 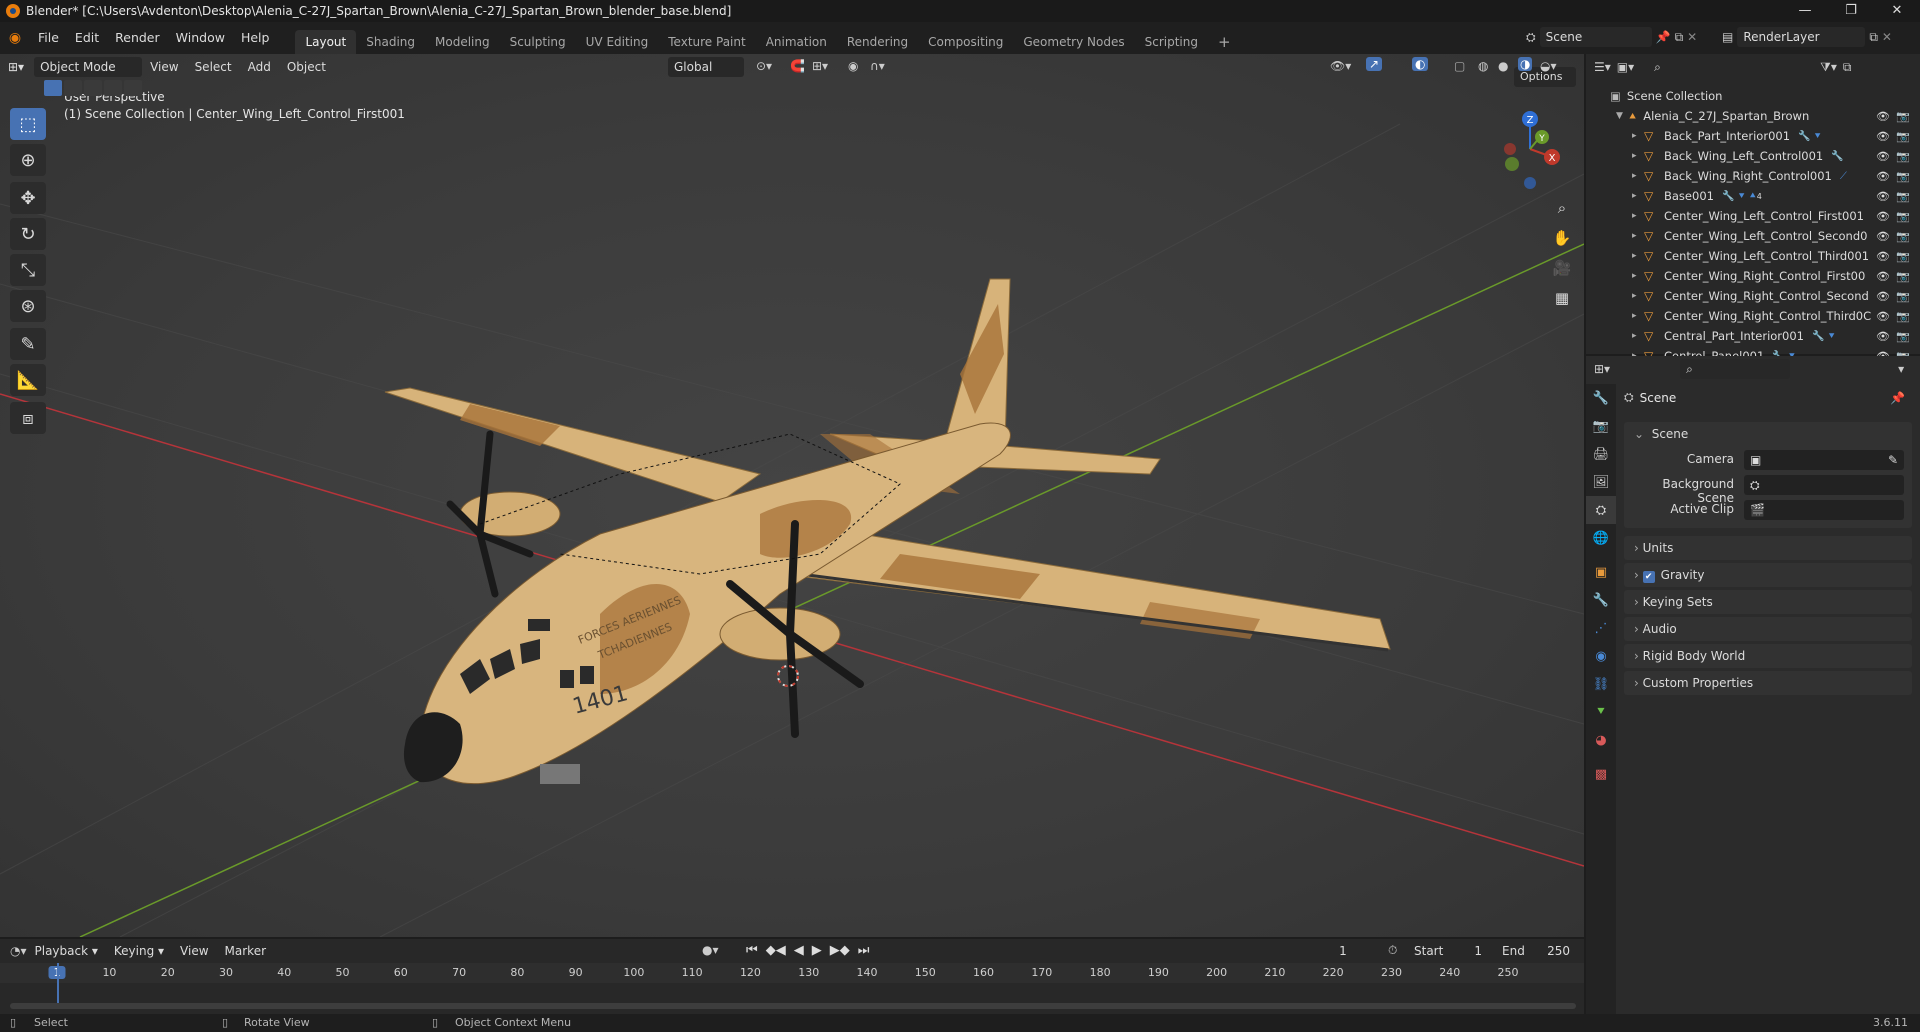 I want to click on select-intersect-icon, so click(x=133, y=88).